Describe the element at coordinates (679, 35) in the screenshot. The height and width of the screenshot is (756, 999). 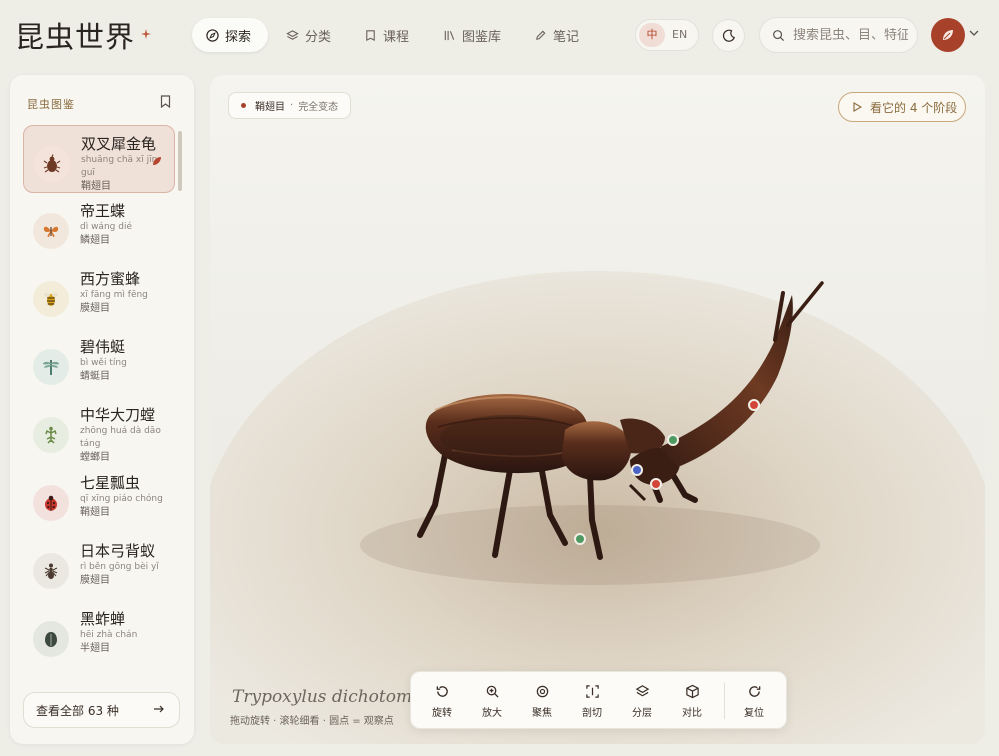
I see `lang-en-option: EN` at that location.